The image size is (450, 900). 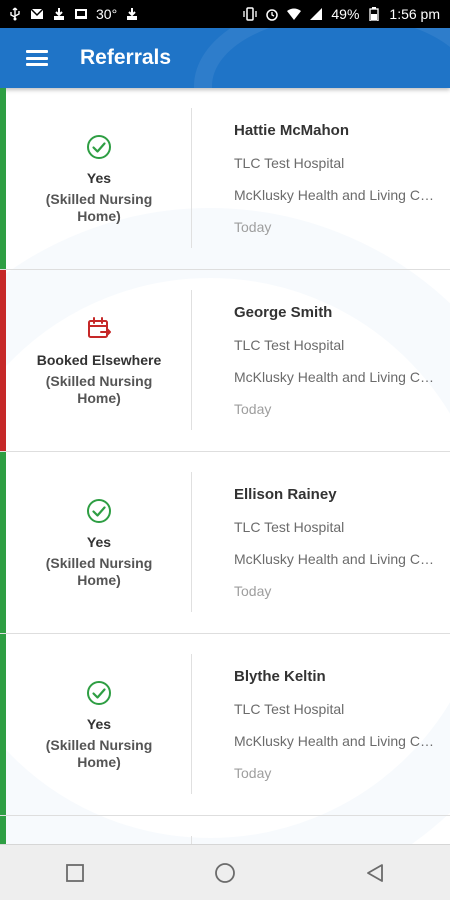 What do you see at coordinates (225, 830) in the screenshot?
I see `referral-item-partial` at bounding box center [225, 830].